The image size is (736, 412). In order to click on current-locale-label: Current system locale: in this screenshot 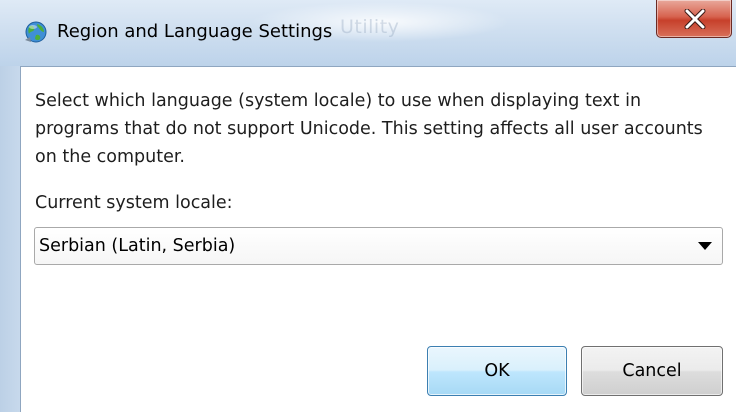, I will do `click(134, 203)`.